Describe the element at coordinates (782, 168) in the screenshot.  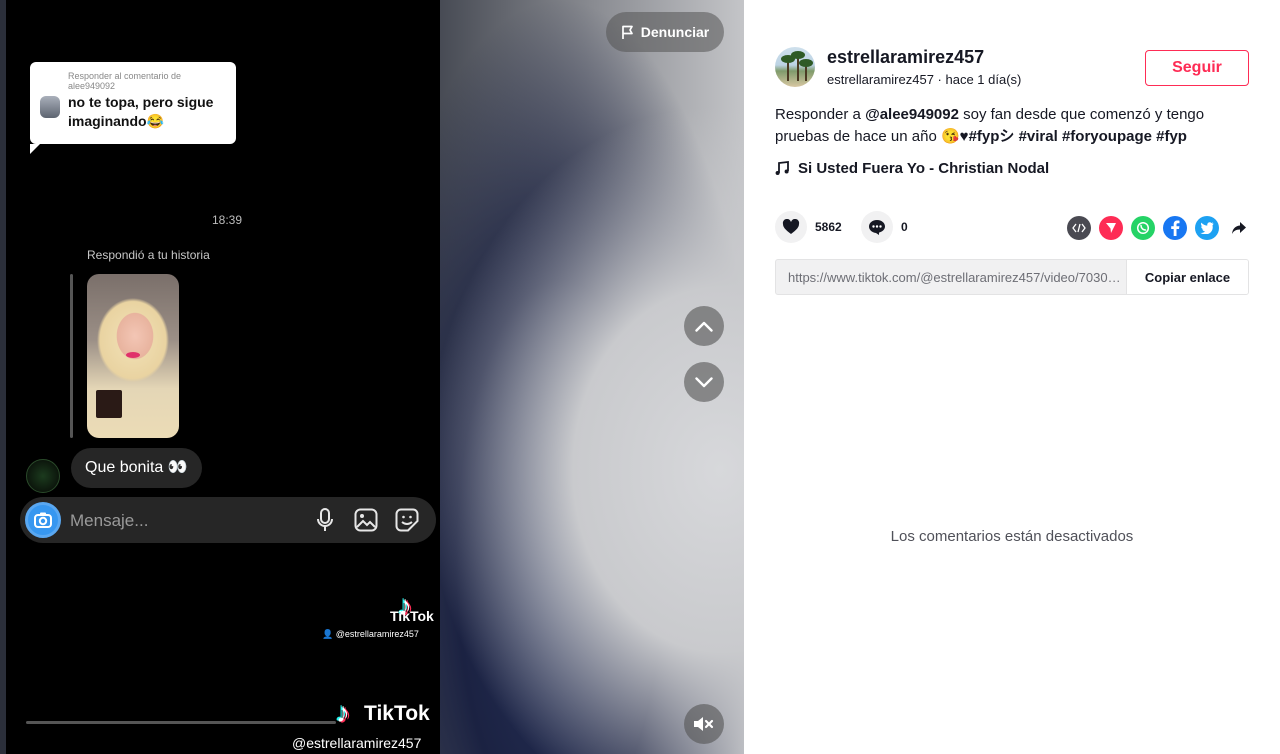
I see `music-note-icon` at that location.